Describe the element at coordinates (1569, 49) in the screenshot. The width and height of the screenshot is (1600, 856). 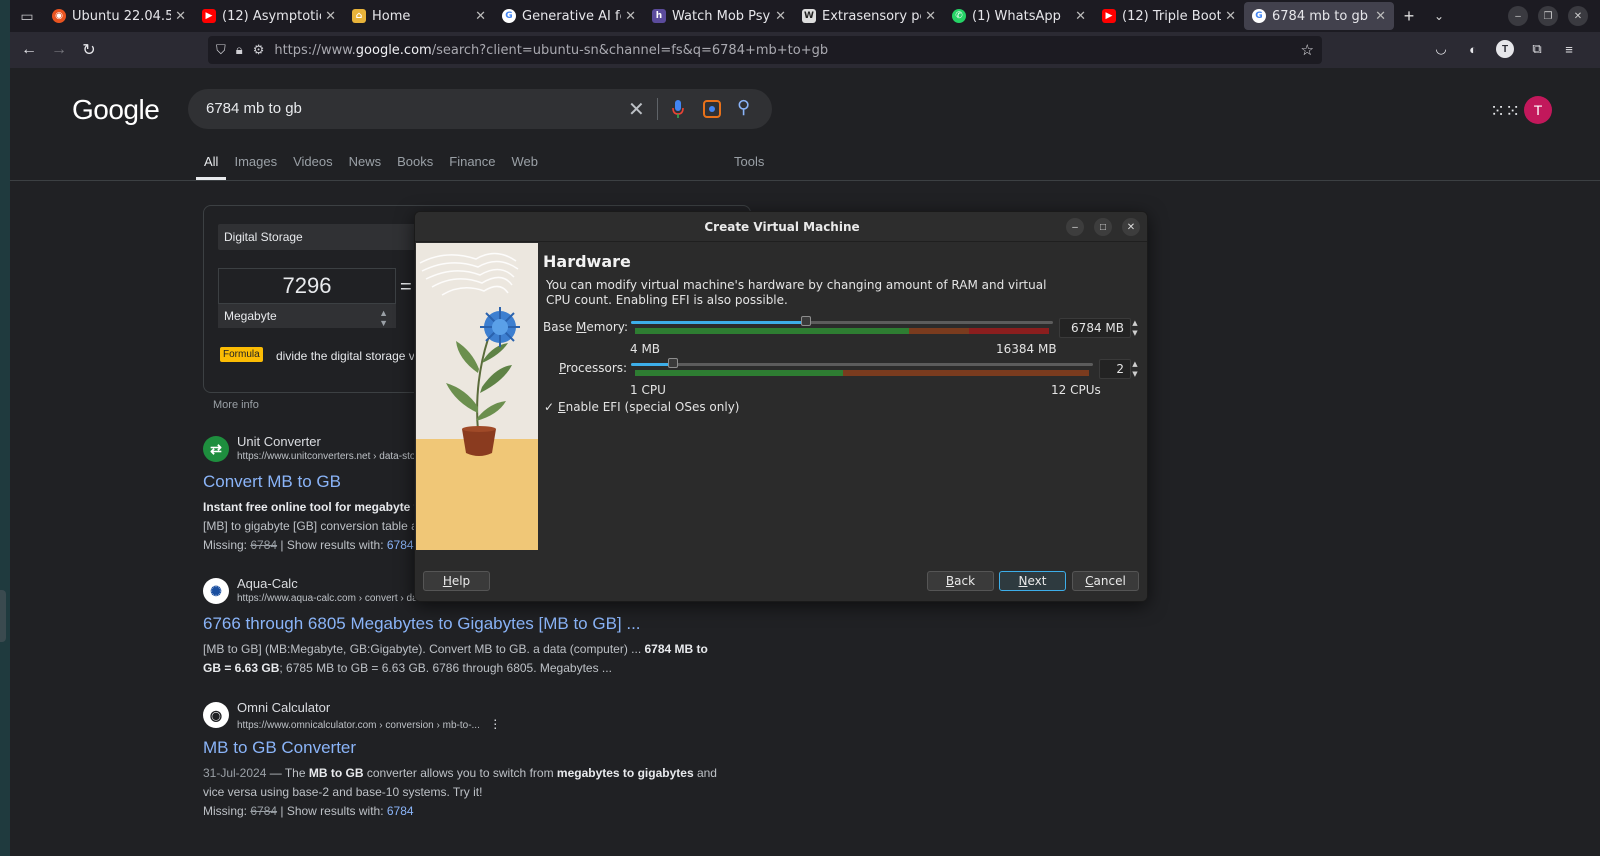
I see `menu-icon: ≡` at that location.